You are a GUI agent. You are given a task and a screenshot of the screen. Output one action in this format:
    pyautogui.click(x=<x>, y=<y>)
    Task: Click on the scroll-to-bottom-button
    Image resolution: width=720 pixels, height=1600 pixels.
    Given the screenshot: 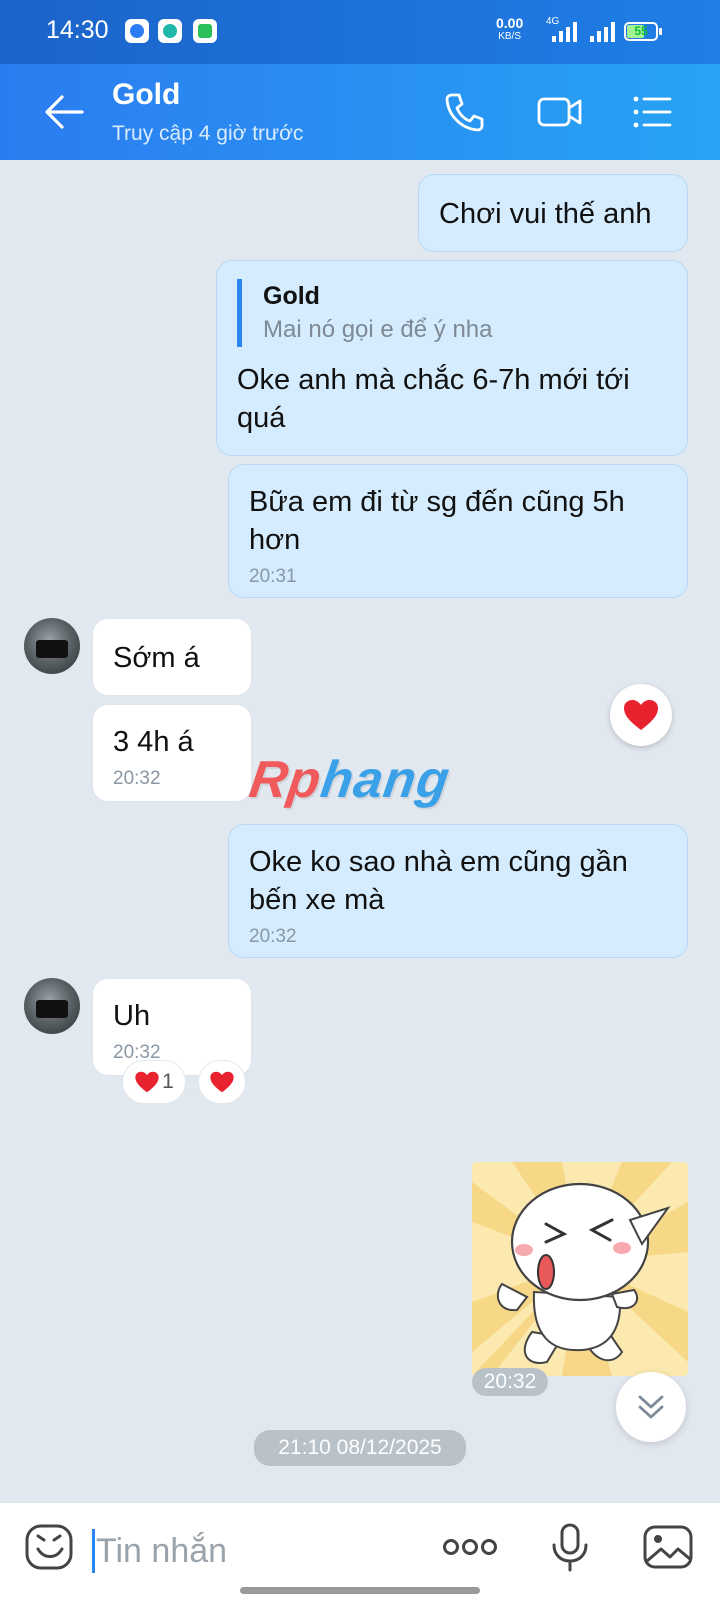 What is the action you would take?
    pyautogui.click(x=651, y=1407)
    